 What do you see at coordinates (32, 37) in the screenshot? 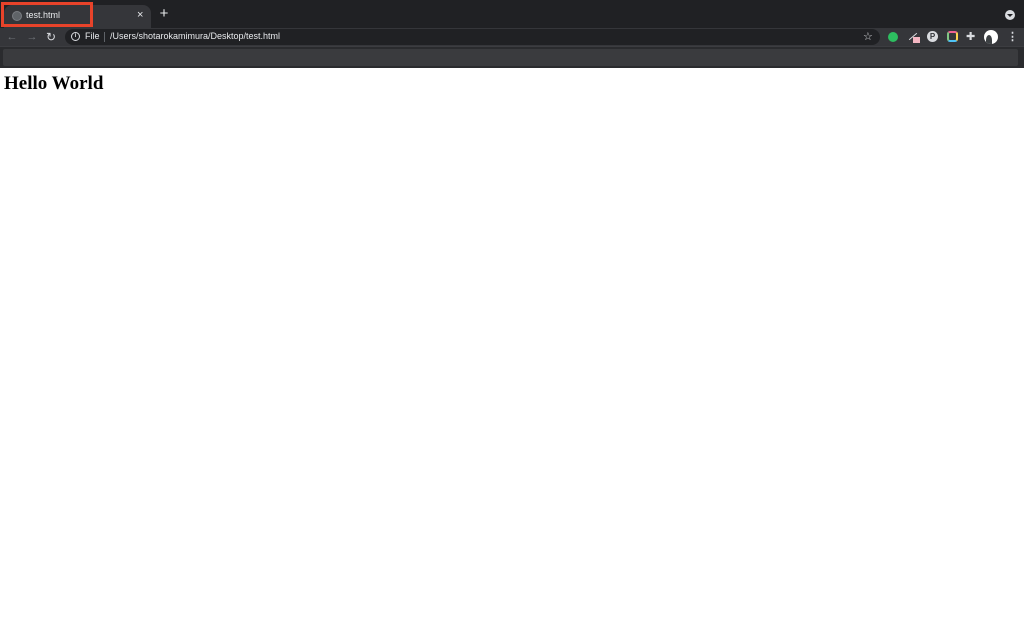
I see `forward-button: →` at bounding box center [32, 37].